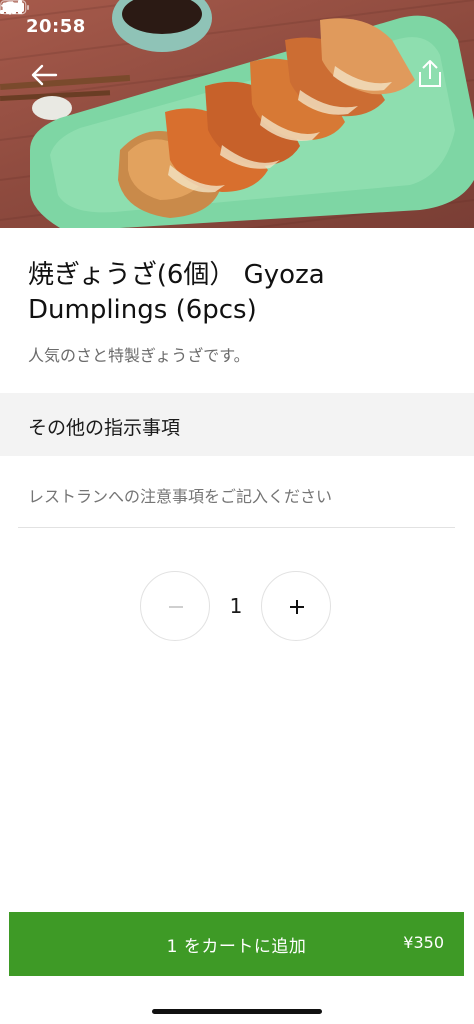  Describe the element at coordinates (423, 942) in the screenshot. I see `add-to-cart-price: ¥350` at that location.